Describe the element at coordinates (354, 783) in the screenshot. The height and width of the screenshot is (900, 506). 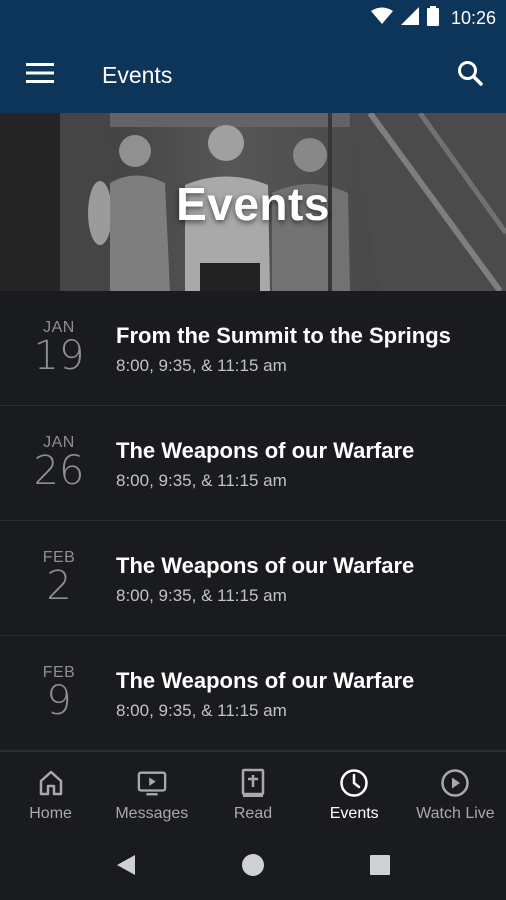
I see `clock-icon` at that location.